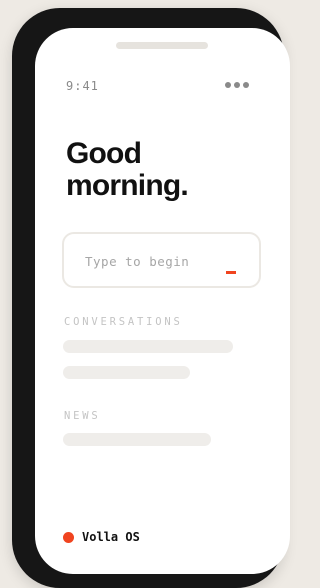 This screenshot has height=588, width=320. What do you see at coordinates (137, 261) in the screenshot?
I see `input-placeholder: Type to begin` at bounding box center [137, 261].